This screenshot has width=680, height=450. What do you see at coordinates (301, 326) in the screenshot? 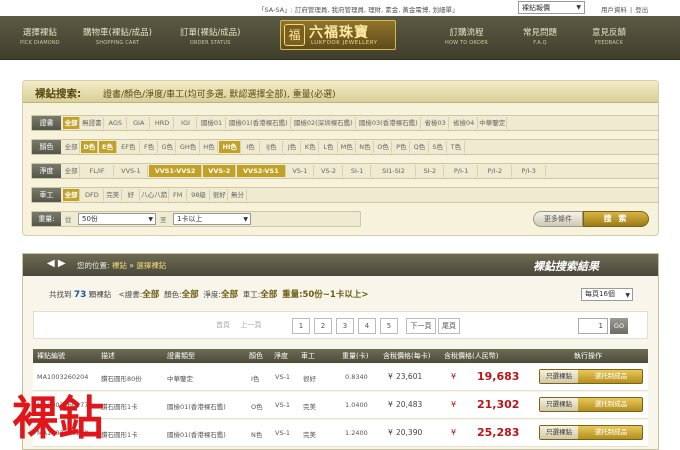
I see `page-button-1: 1` at bounding box center [301, 326].